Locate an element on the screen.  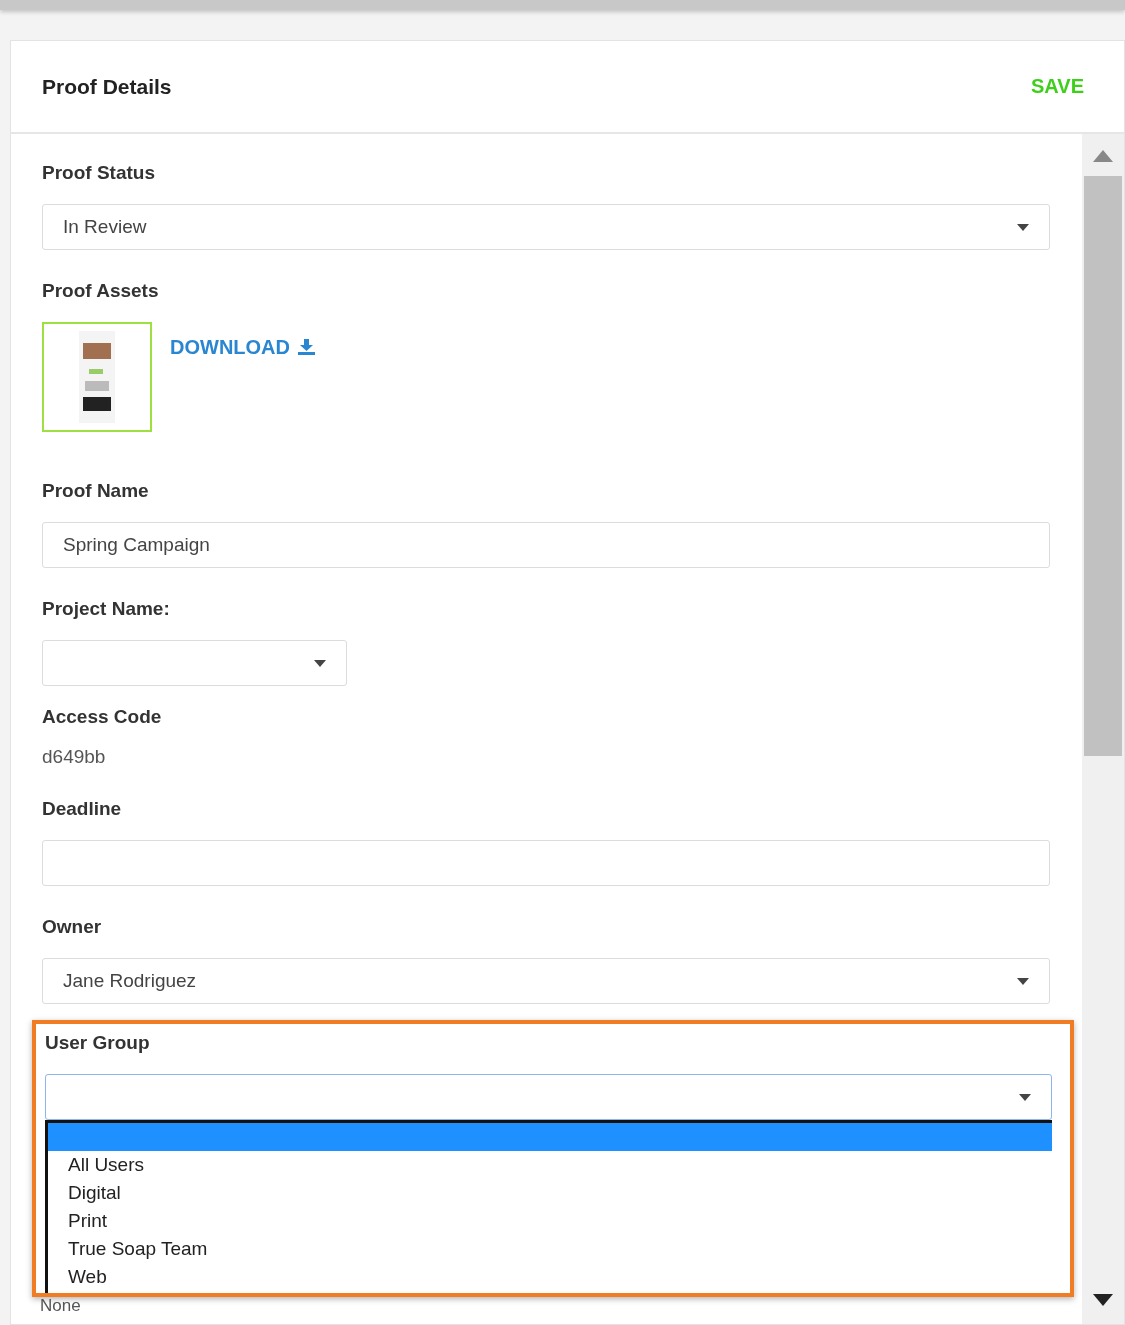
scroll-down-icon is located at coordinates (1103, 1300).